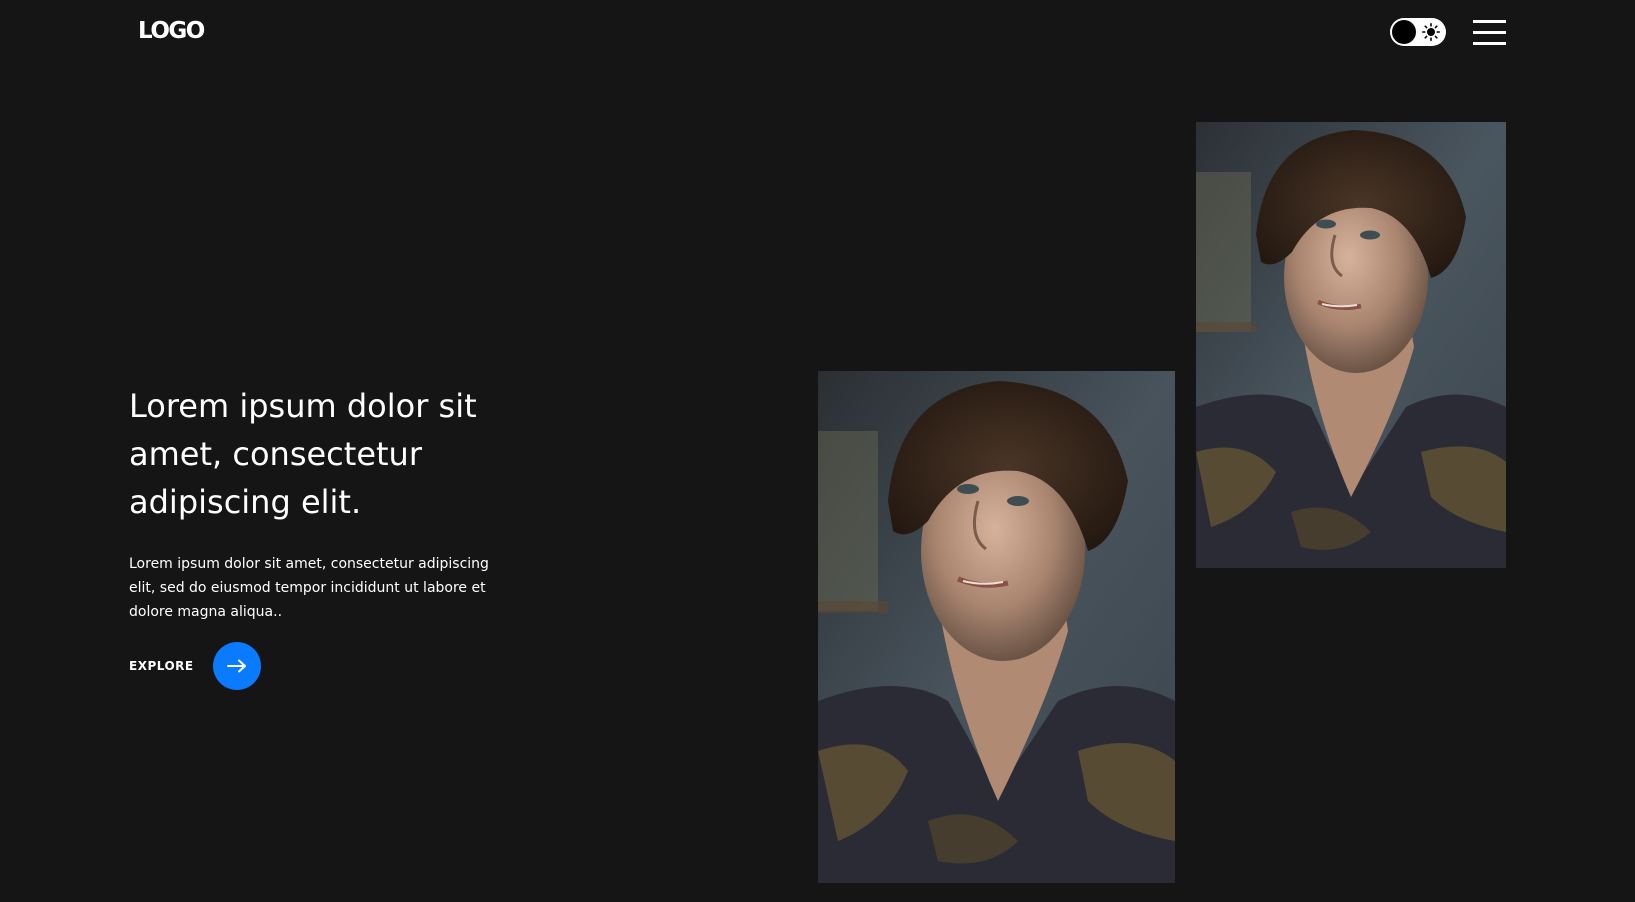 This screenshot has width=1635, height=902. I want to click on portrait-photo-small, so click(1351, 345).